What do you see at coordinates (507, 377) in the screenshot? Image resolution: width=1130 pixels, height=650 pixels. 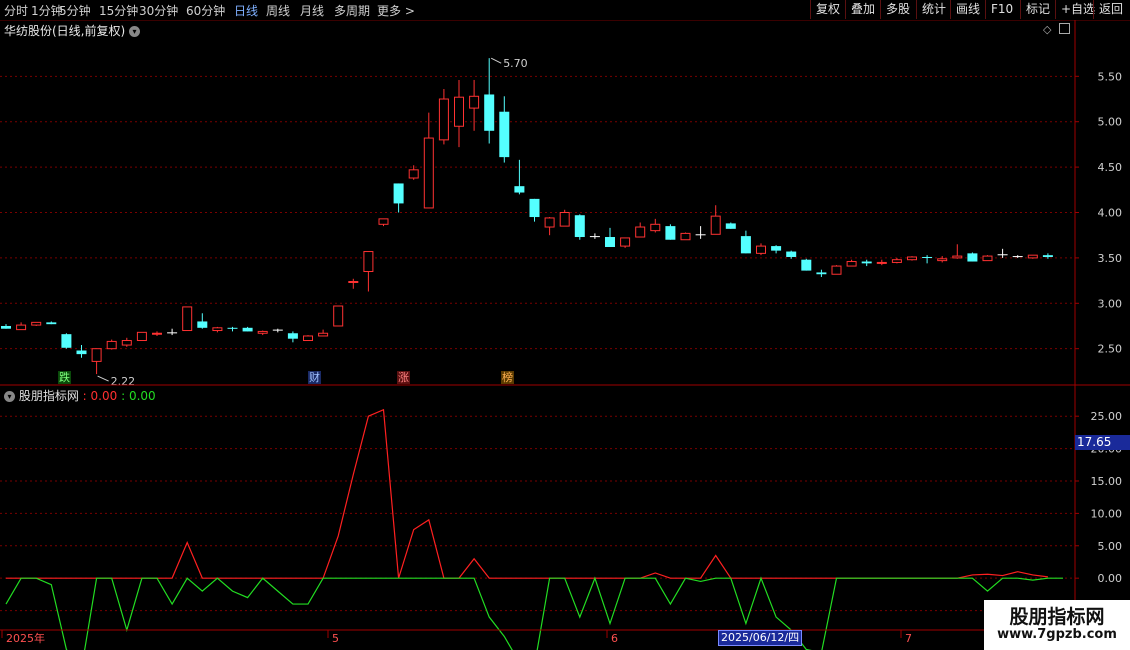 I see `badge-rank: 榜` at bounding box center [507, 377].